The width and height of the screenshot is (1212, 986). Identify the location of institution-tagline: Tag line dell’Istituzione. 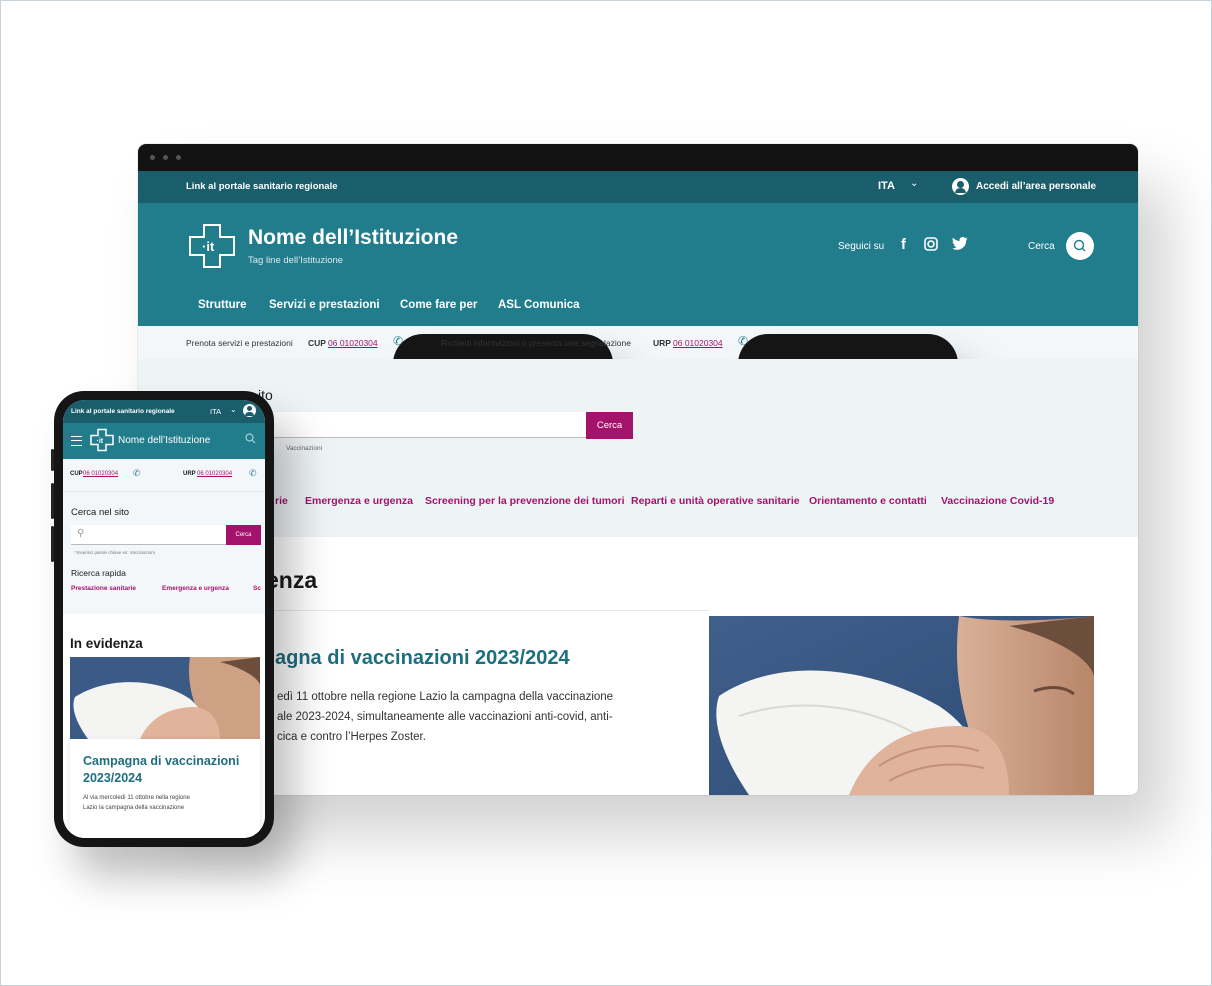
(296, 260).